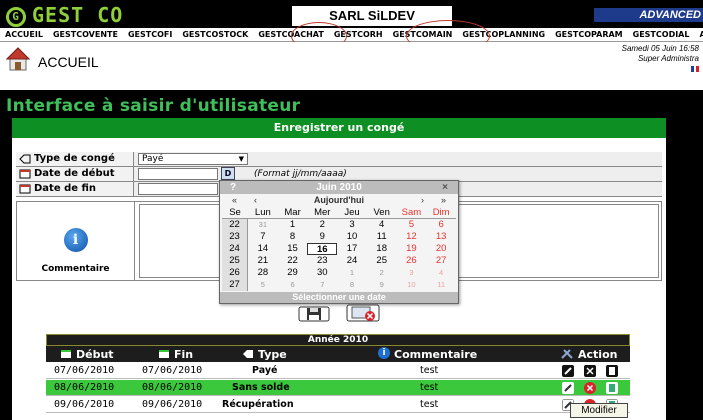 The width and height of the screenshot is (703, 420). I want to click on tag-icon, so click(25, 159).